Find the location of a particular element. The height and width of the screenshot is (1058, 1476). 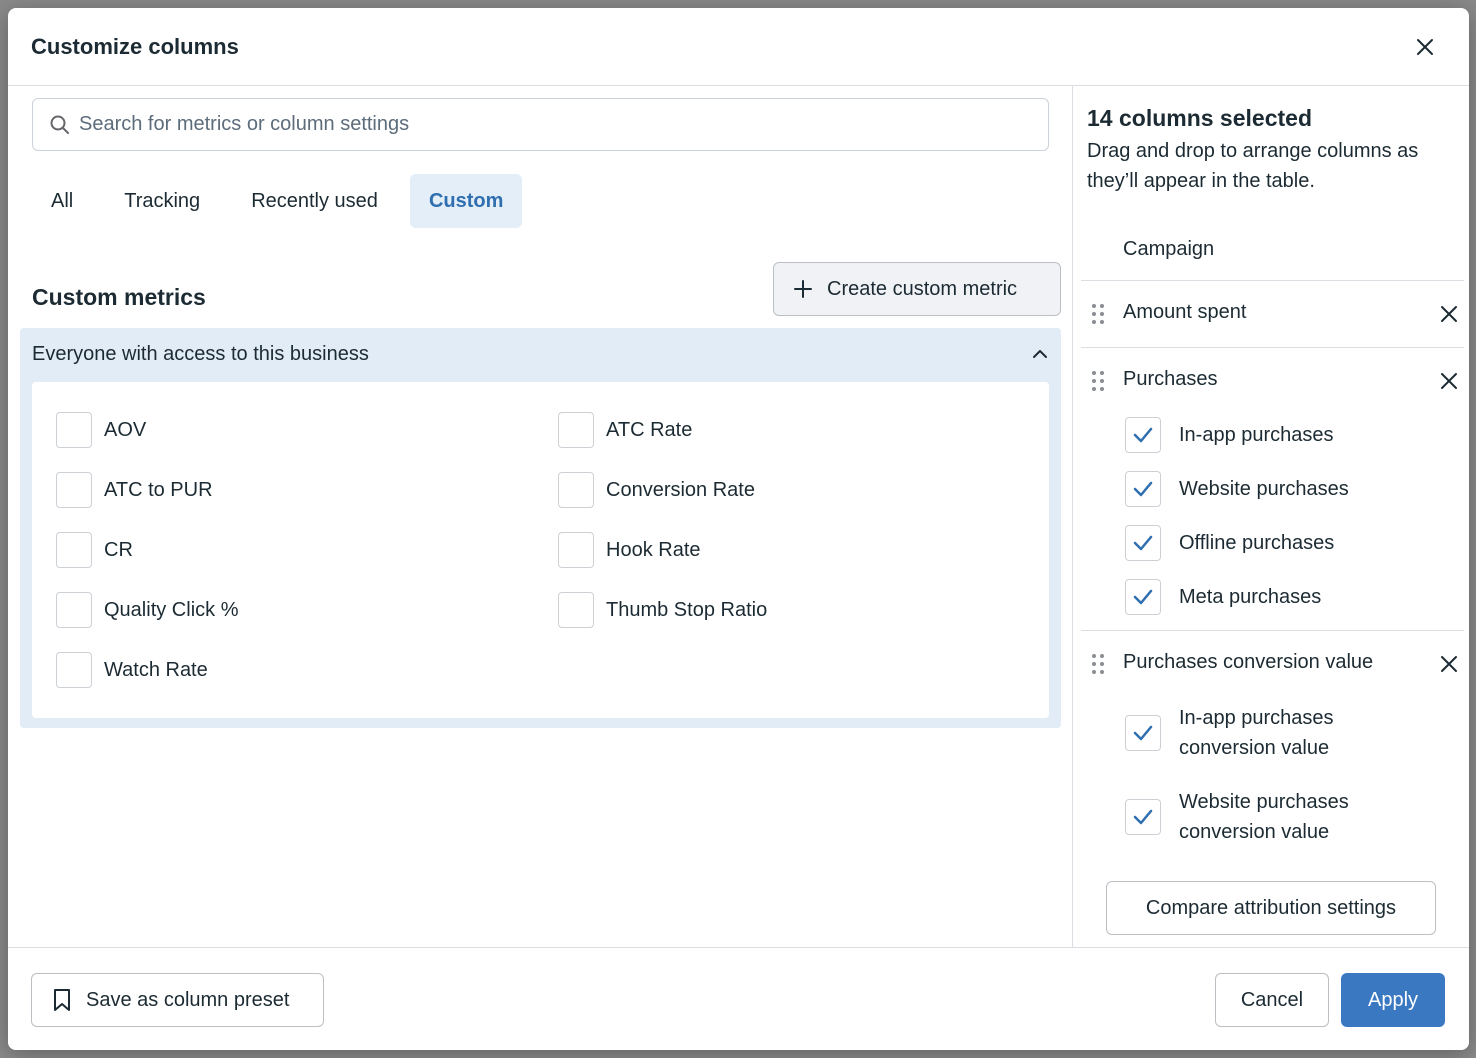

apply-button: Apply is located at coordinates (1393, 1000).